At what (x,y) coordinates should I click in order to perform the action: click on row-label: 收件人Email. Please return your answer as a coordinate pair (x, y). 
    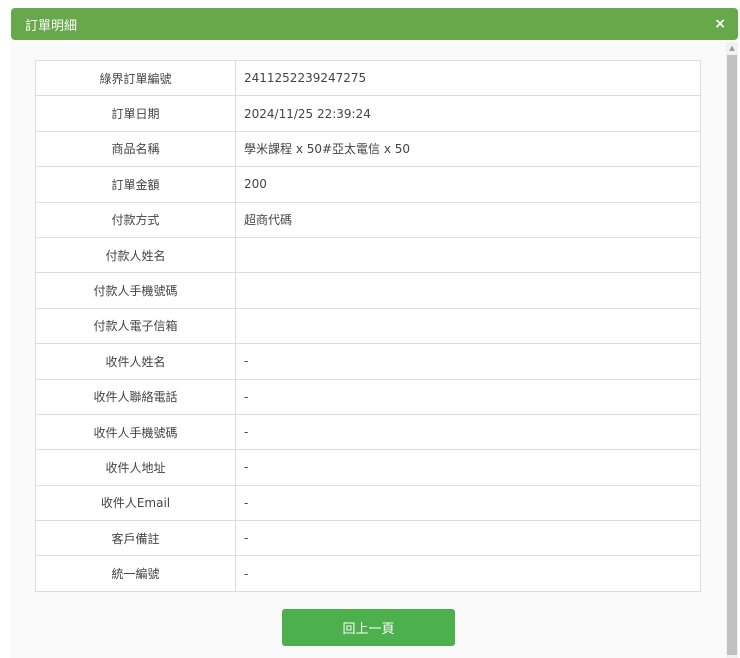
    Looking at the image, I should click on (135, 503).